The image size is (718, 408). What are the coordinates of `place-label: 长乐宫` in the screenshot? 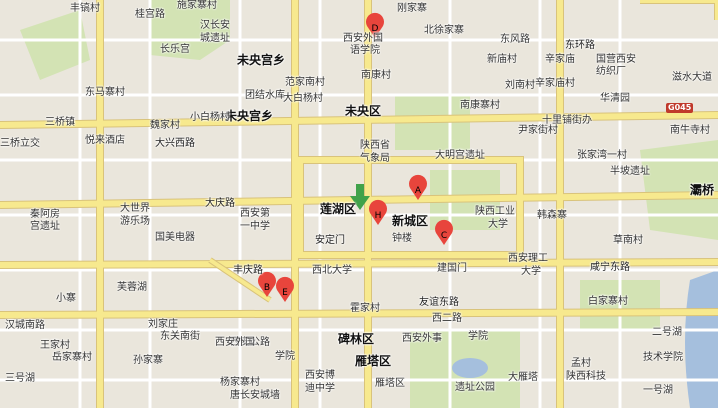 It's located at (175, 49).